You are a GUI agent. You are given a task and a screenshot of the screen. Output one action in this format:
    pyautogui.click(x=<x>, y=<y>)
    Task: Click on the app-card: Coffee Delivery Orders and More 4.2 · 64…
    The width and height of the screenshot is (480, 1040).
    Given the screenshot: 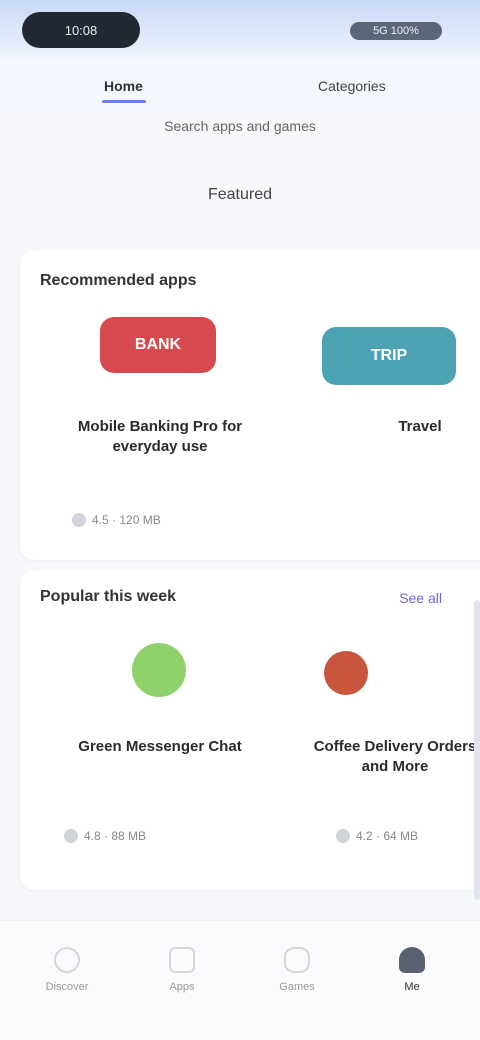 What is the action you would take?
    pyautogui.click(x=395, y=745)
    